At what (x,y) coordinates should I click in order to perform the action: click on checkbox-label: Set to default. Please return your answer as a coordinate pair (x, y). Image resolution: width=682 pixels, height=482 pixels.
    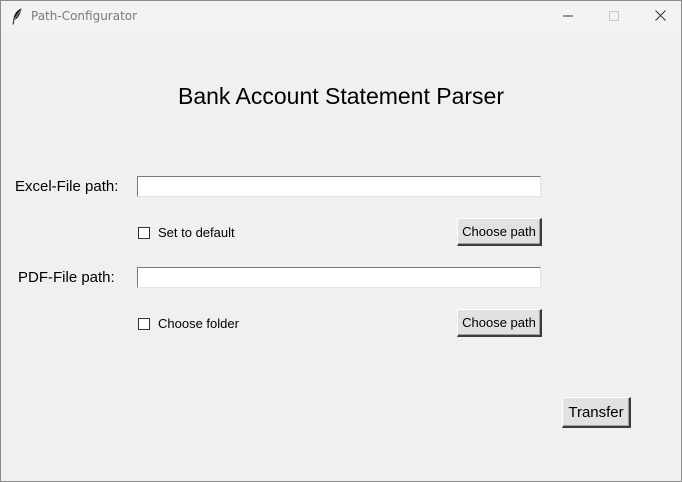
    Looking at the image, I should click on (196, 232).